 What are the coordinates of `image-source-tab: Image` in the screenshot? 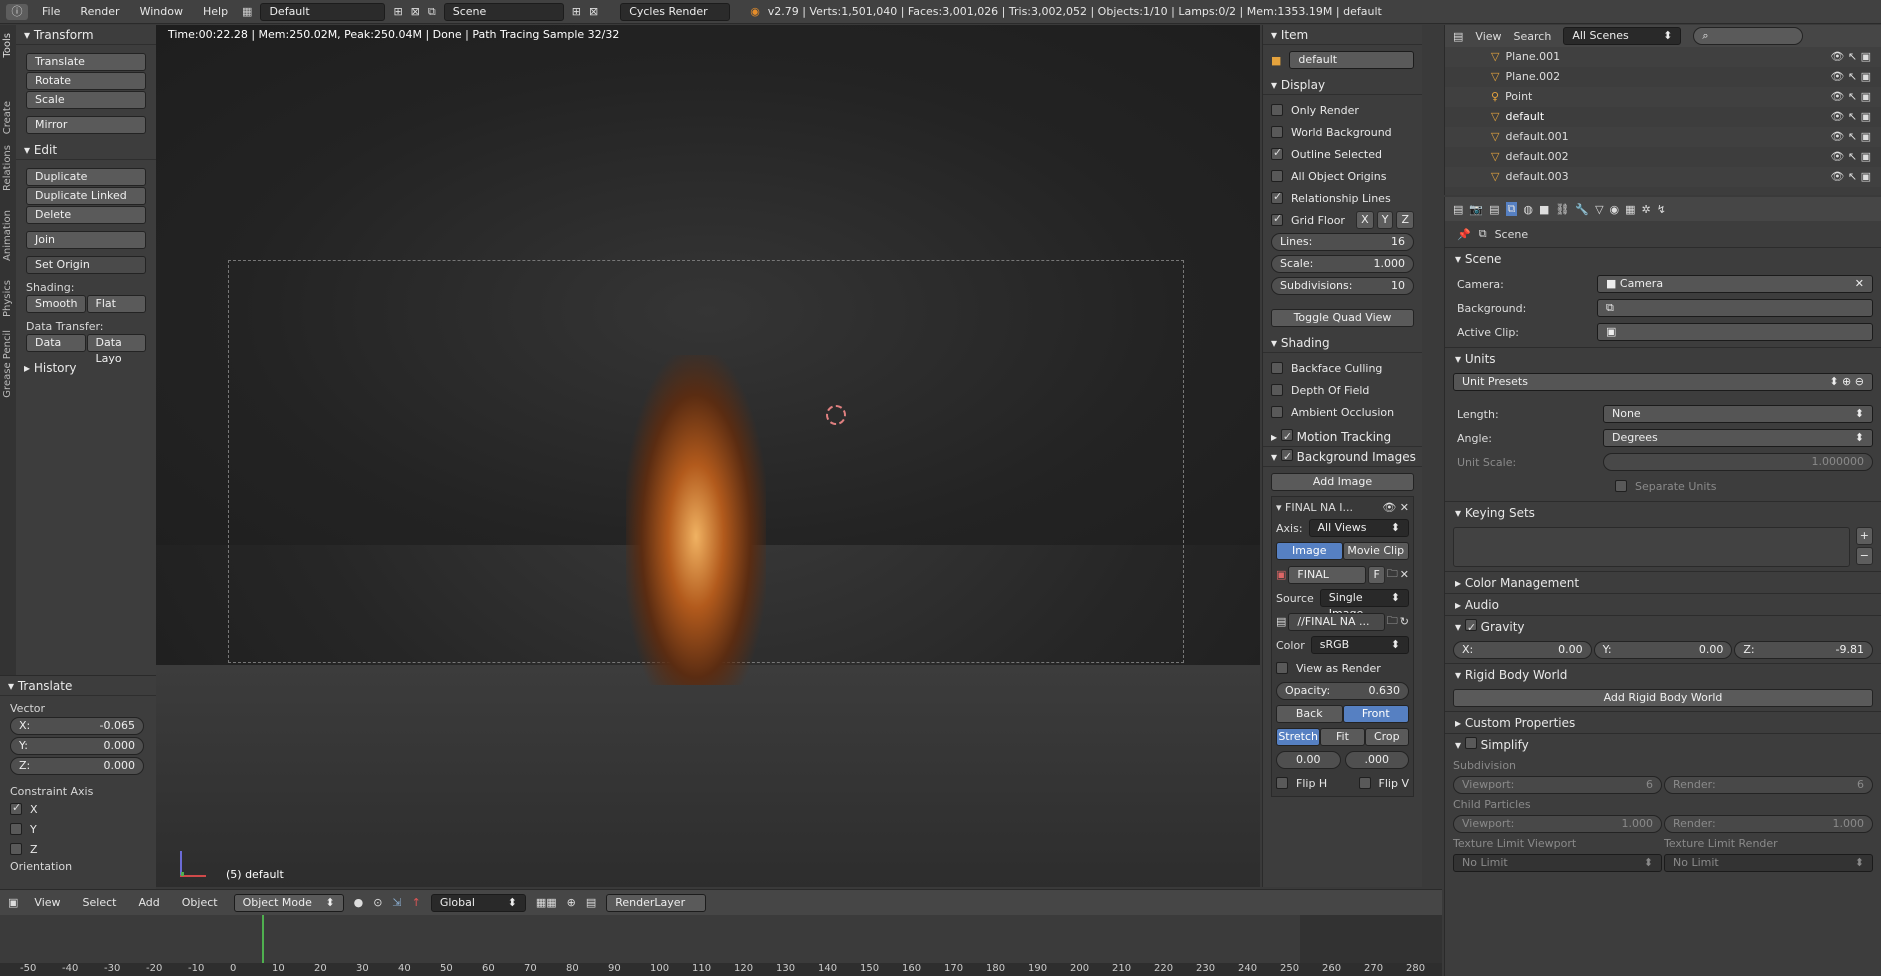 It's located at (1309, 551).